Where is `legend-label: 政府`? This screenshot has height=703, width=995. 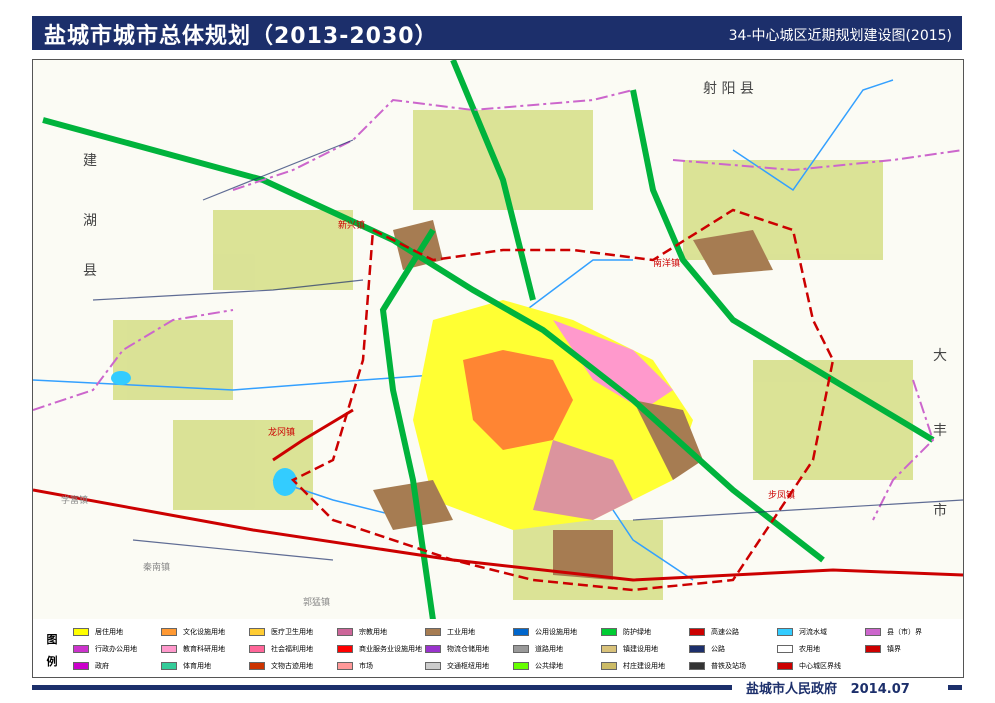 legend-label: 政府 is located at coordinates (102, 666).